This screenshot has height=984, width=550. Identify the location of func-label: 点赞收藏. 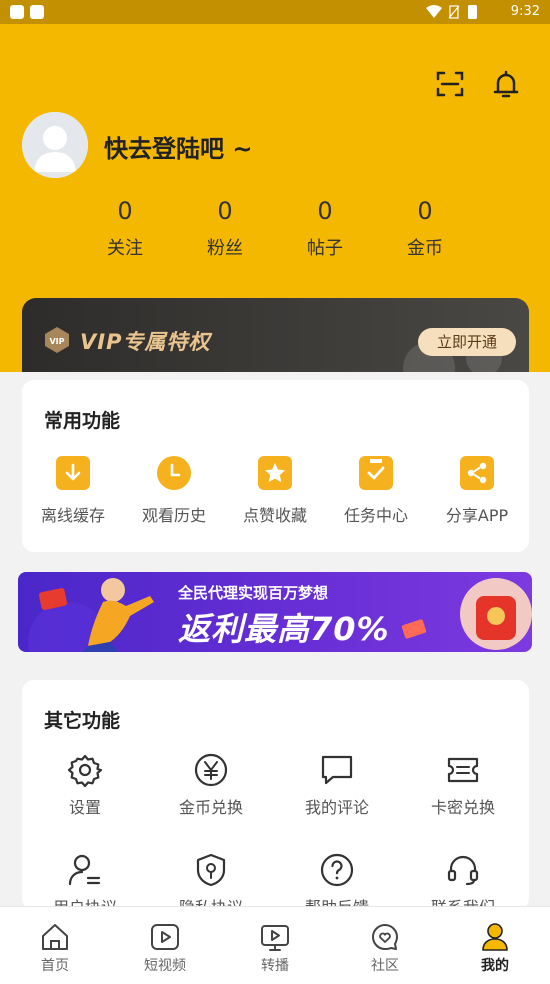
(274, 515).